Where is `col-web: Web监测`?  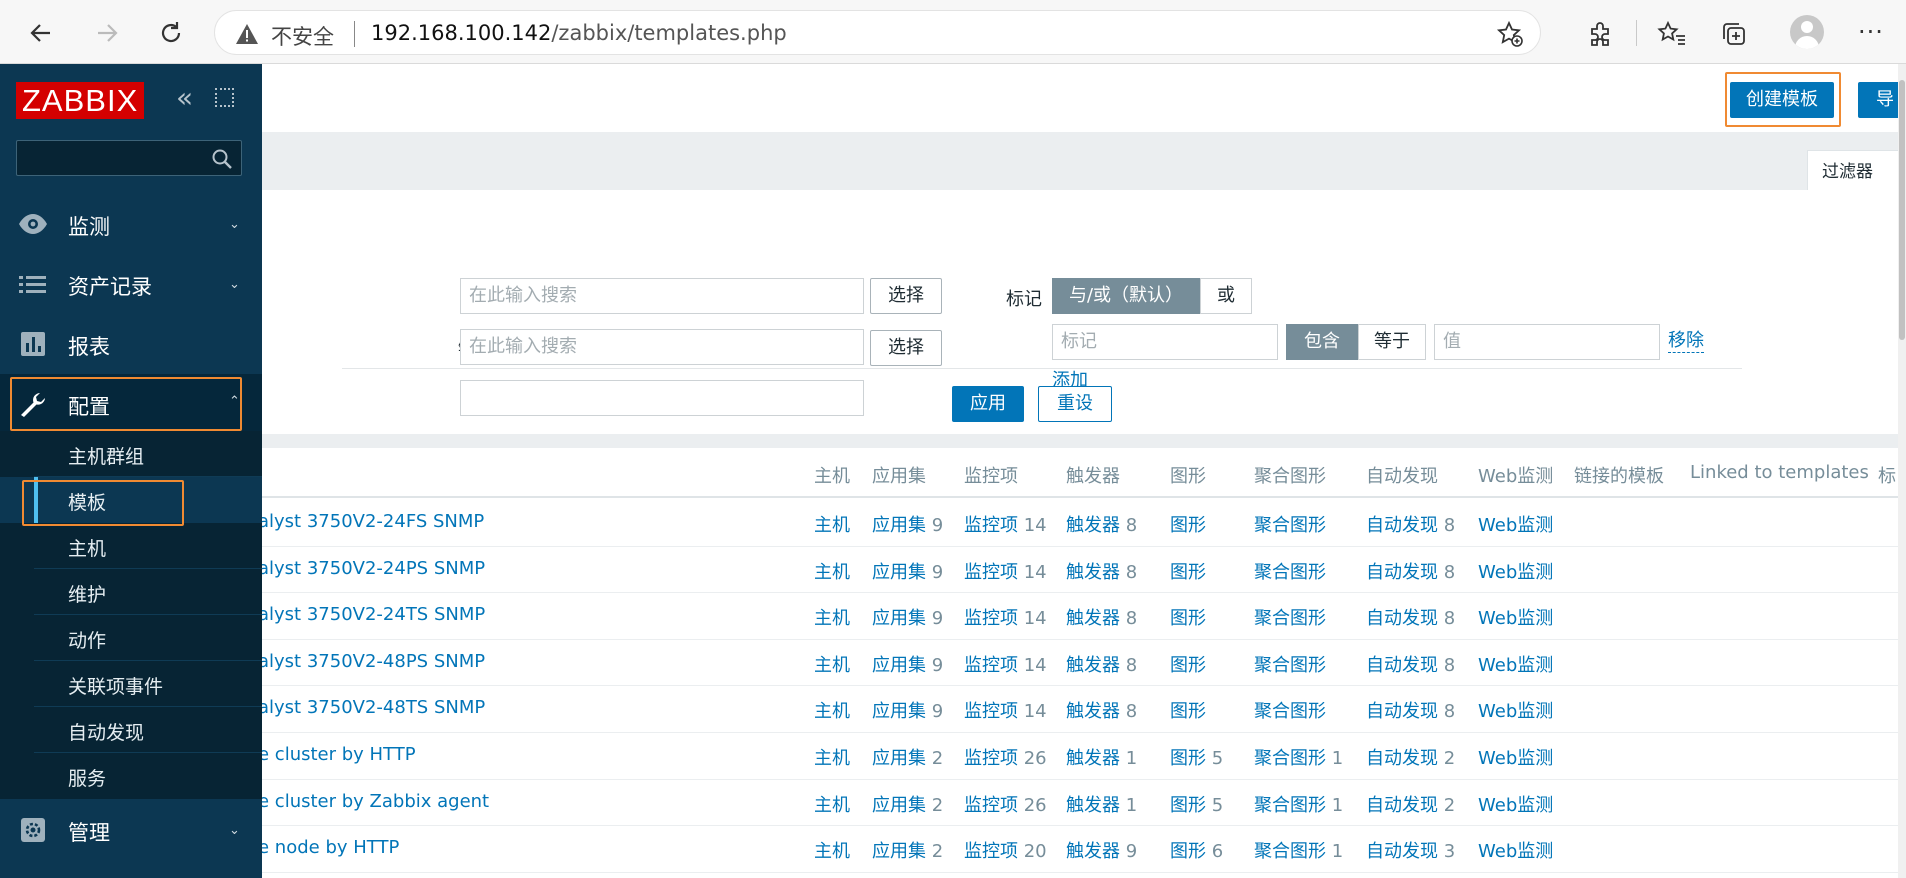 col-web: Web监测 is located at coordinates (1515, 475).